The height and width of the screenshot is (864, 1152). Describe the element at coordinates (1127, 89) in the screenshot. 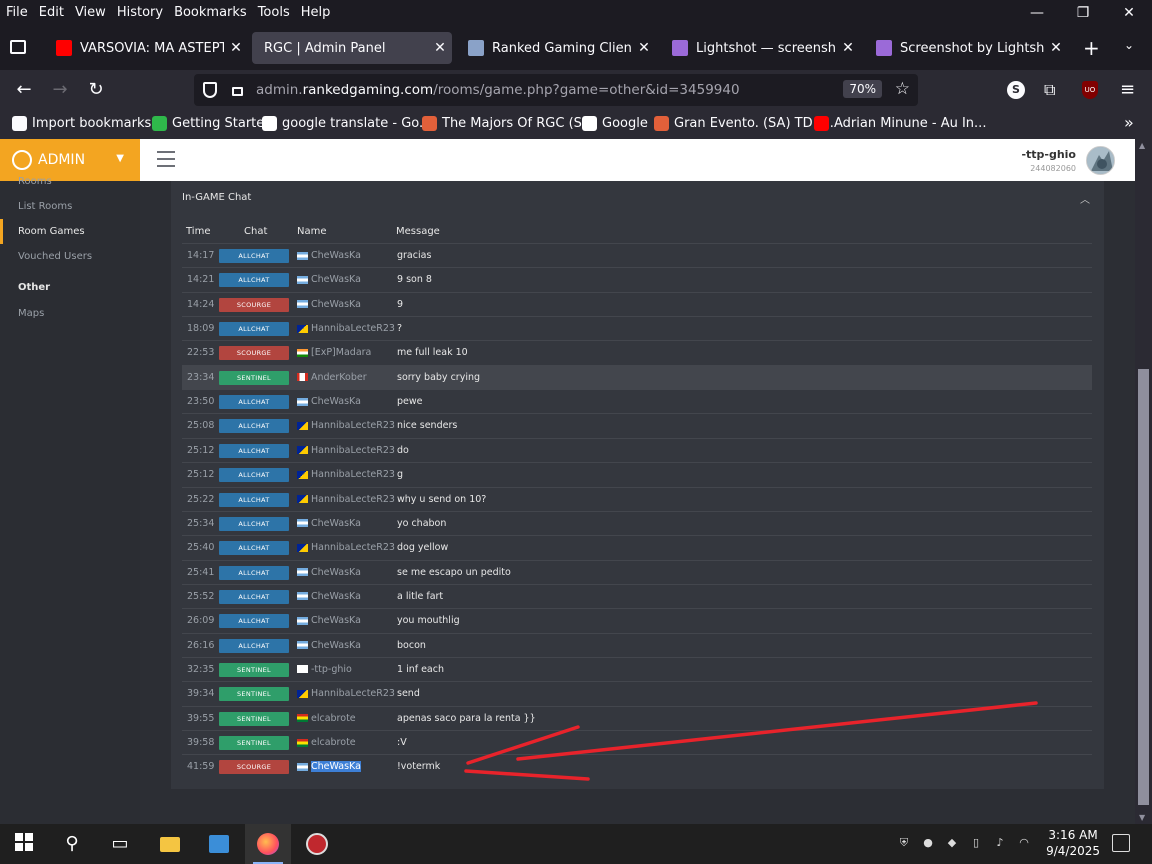

I see `app-menu-icon: ≡` at that location.